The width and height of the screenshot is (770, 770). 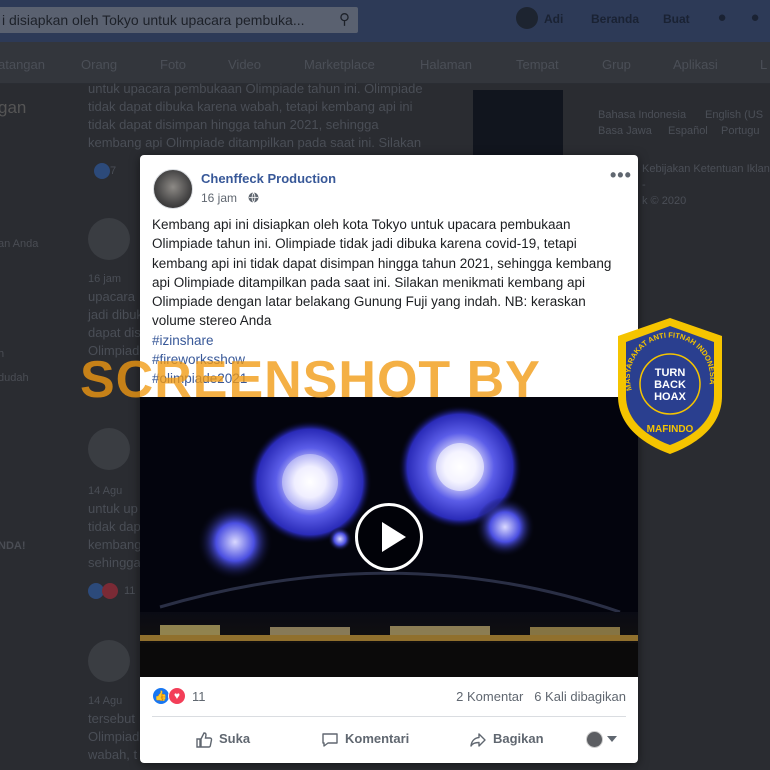 I want to click on language-link: Bahasa Indonesia, so click(x=642, y=115).